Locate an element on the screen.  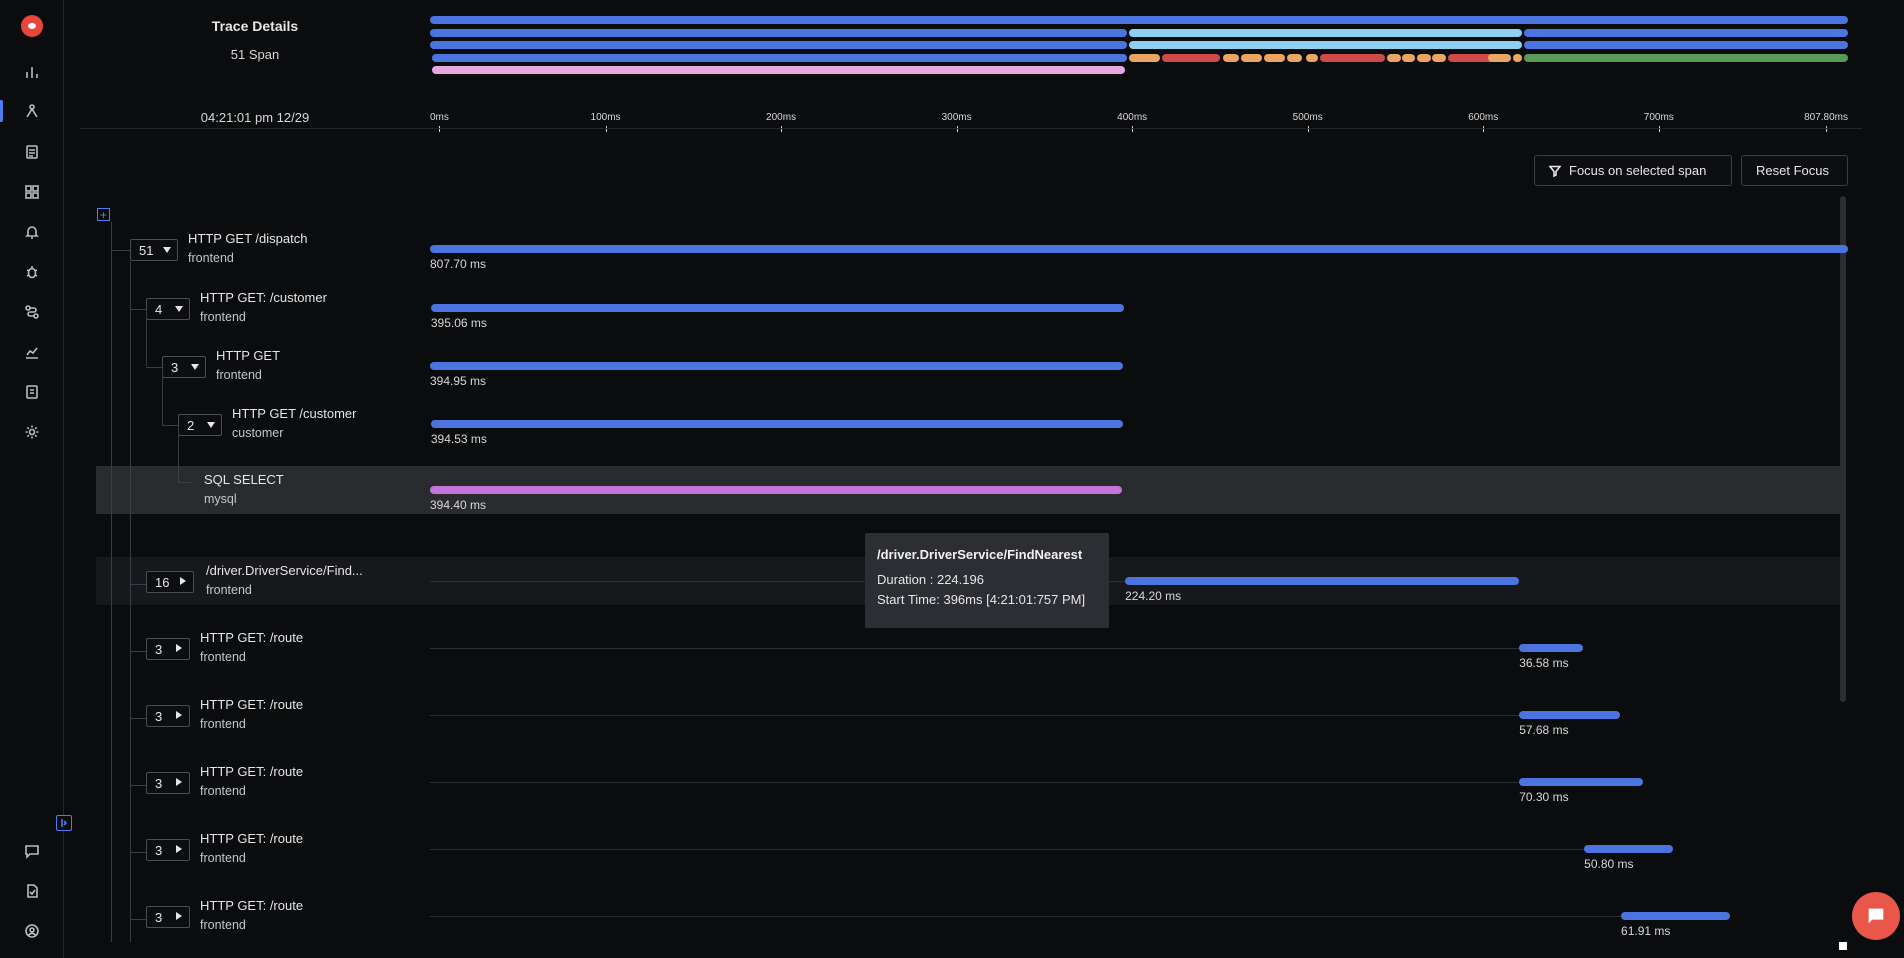
span-row: 4 HTTP GET: /customer frontend 395.06 ms is located at coordinates (968, 308).